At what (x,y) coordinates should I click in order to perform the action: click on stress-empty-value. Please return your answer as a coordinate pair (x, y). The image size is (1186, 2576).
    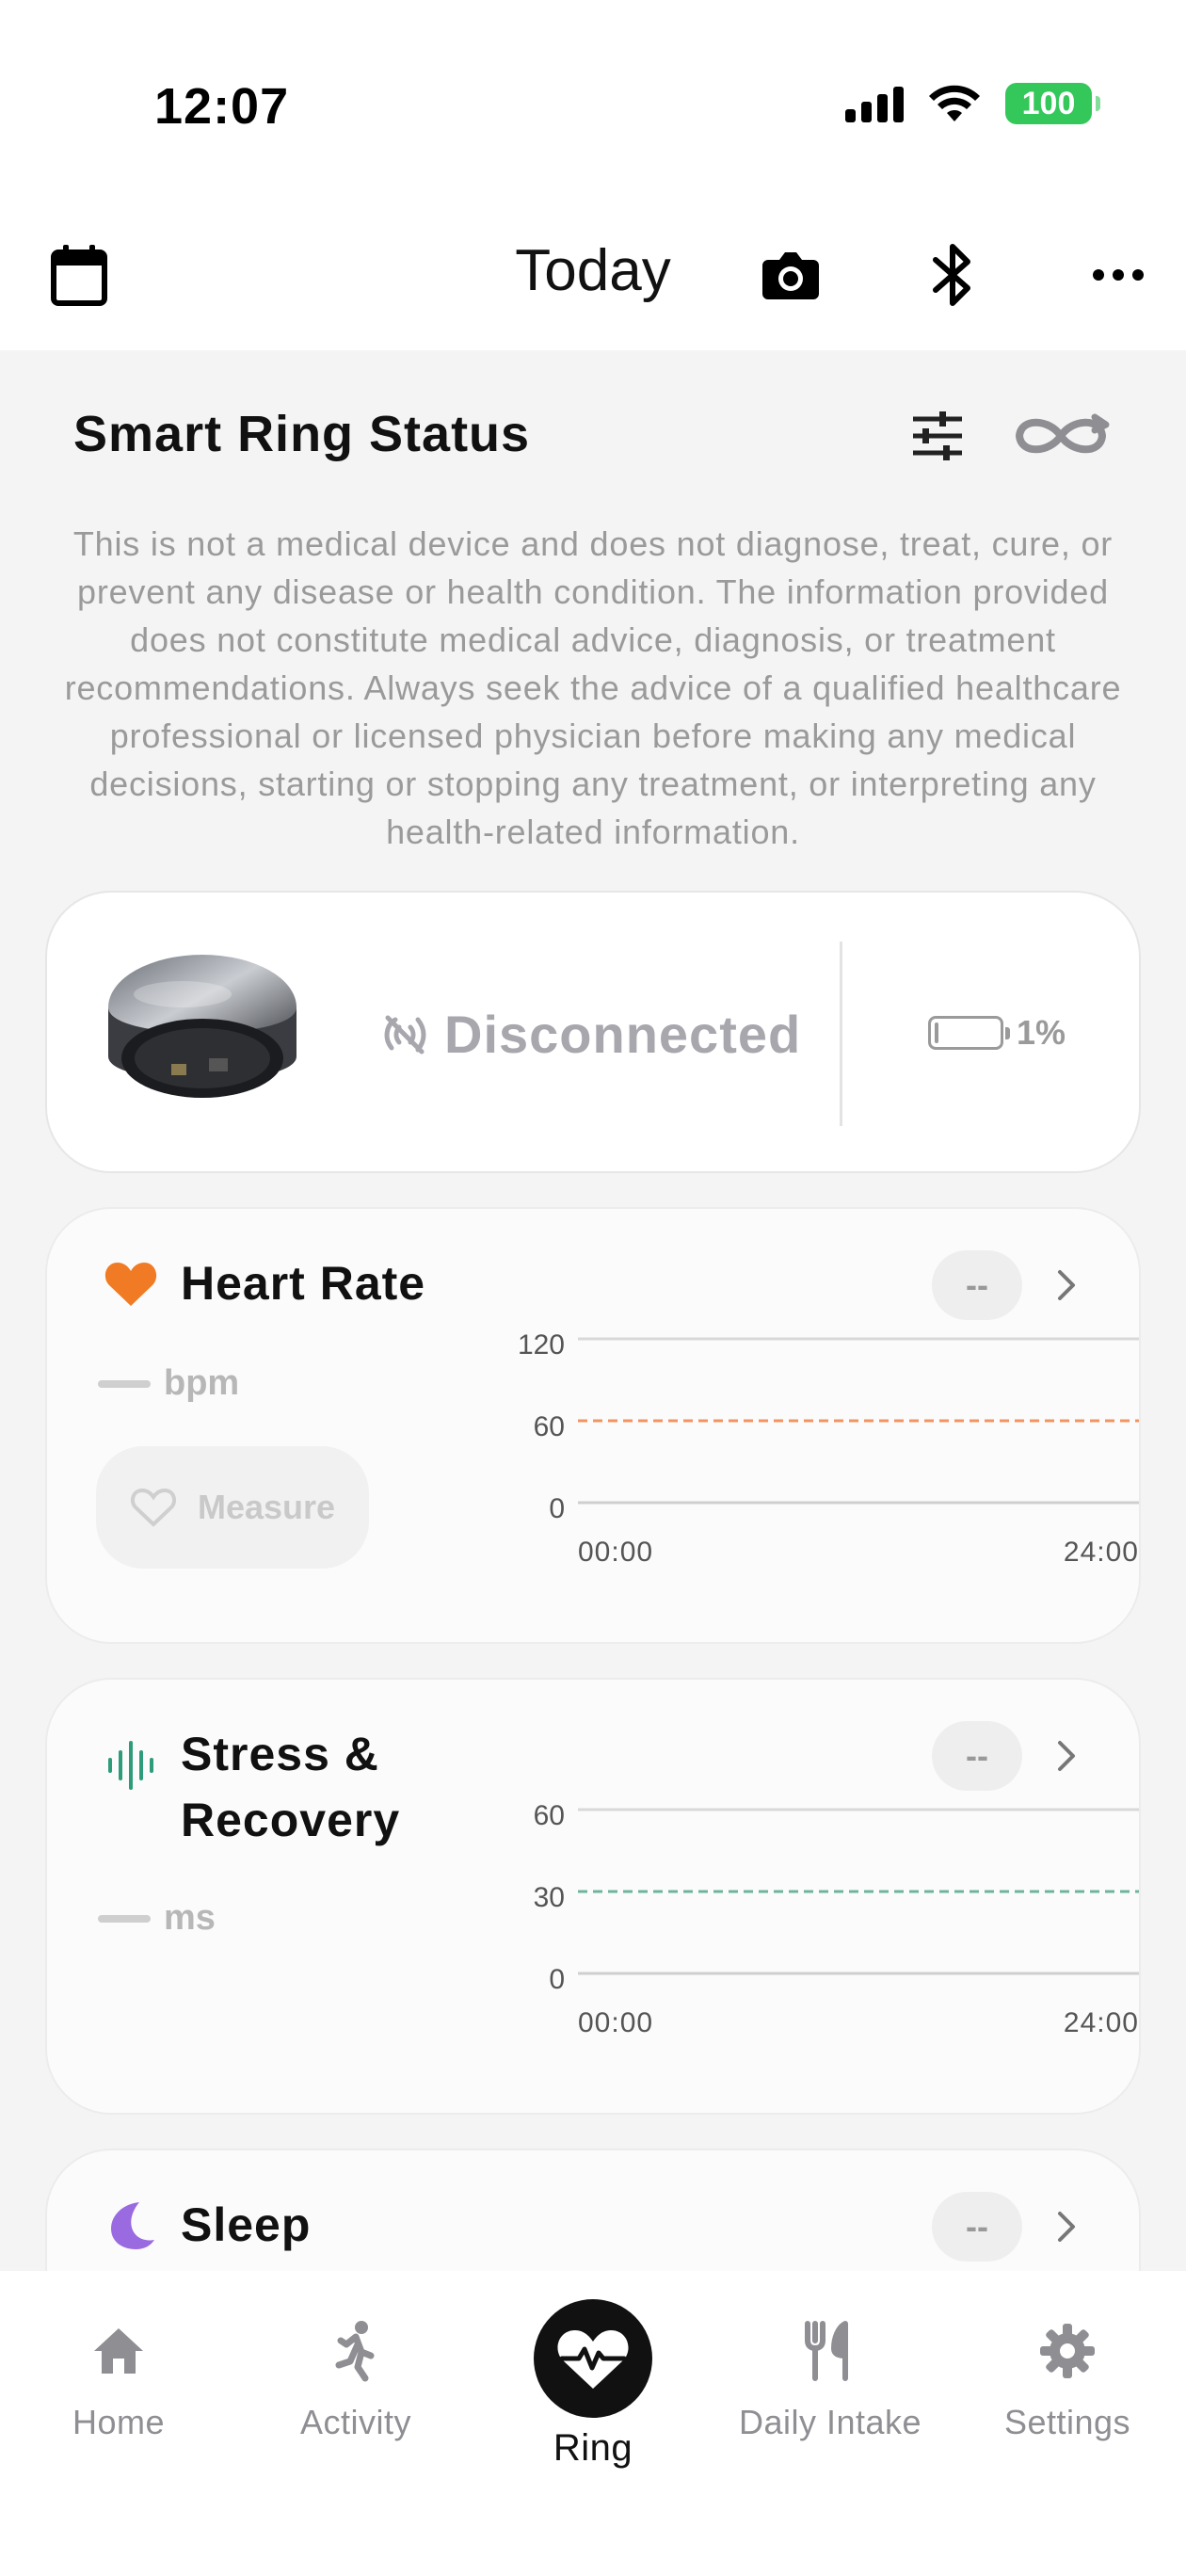
    Looking at the image, I should click on (125, 1919).